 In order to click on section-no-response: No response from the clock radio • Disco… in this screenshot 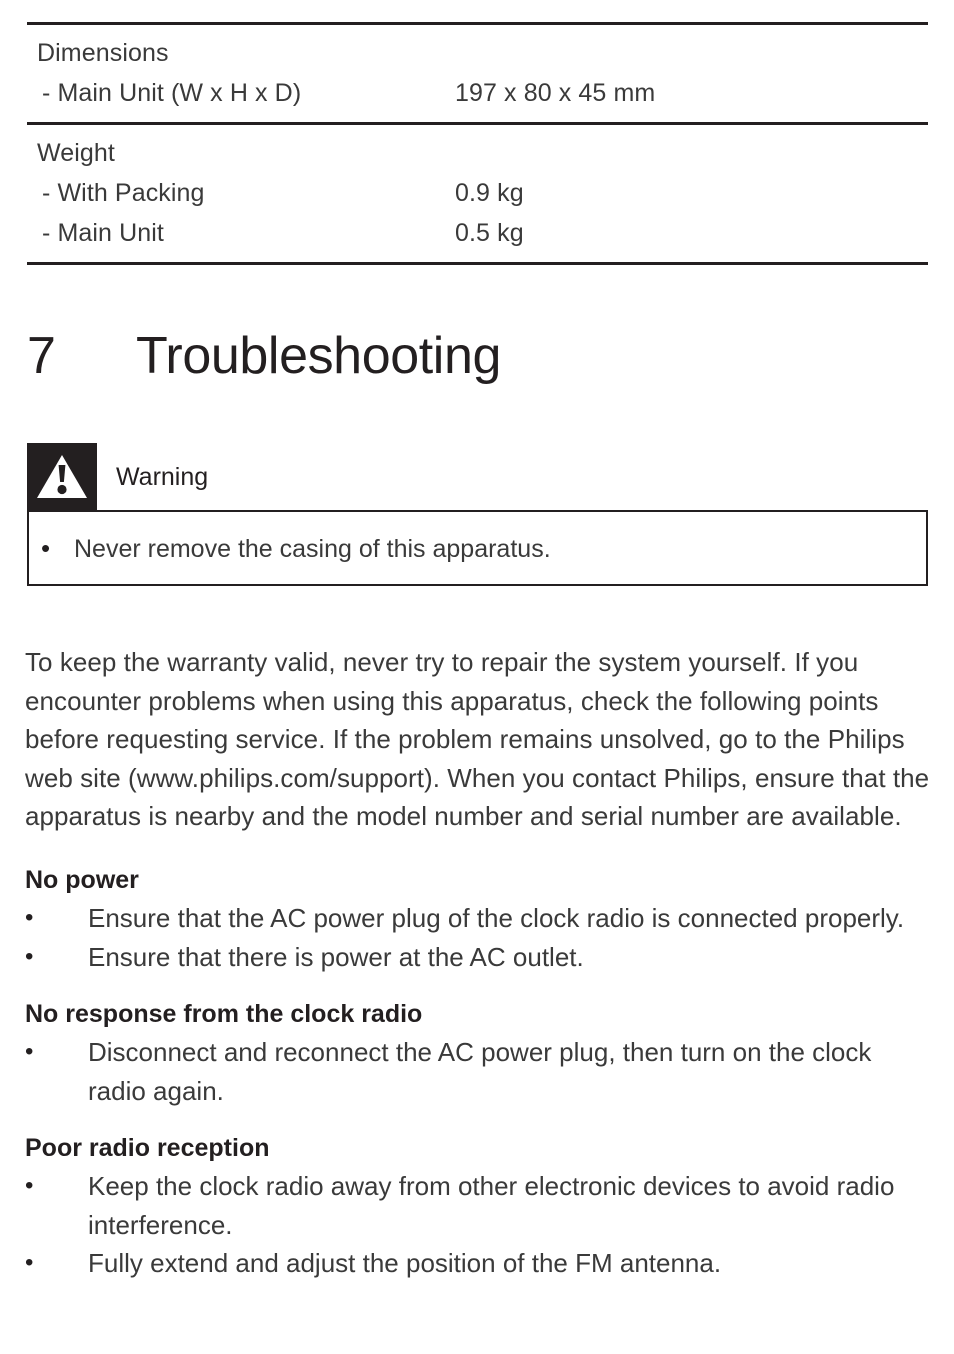, I will do `click(480, 1053)`.